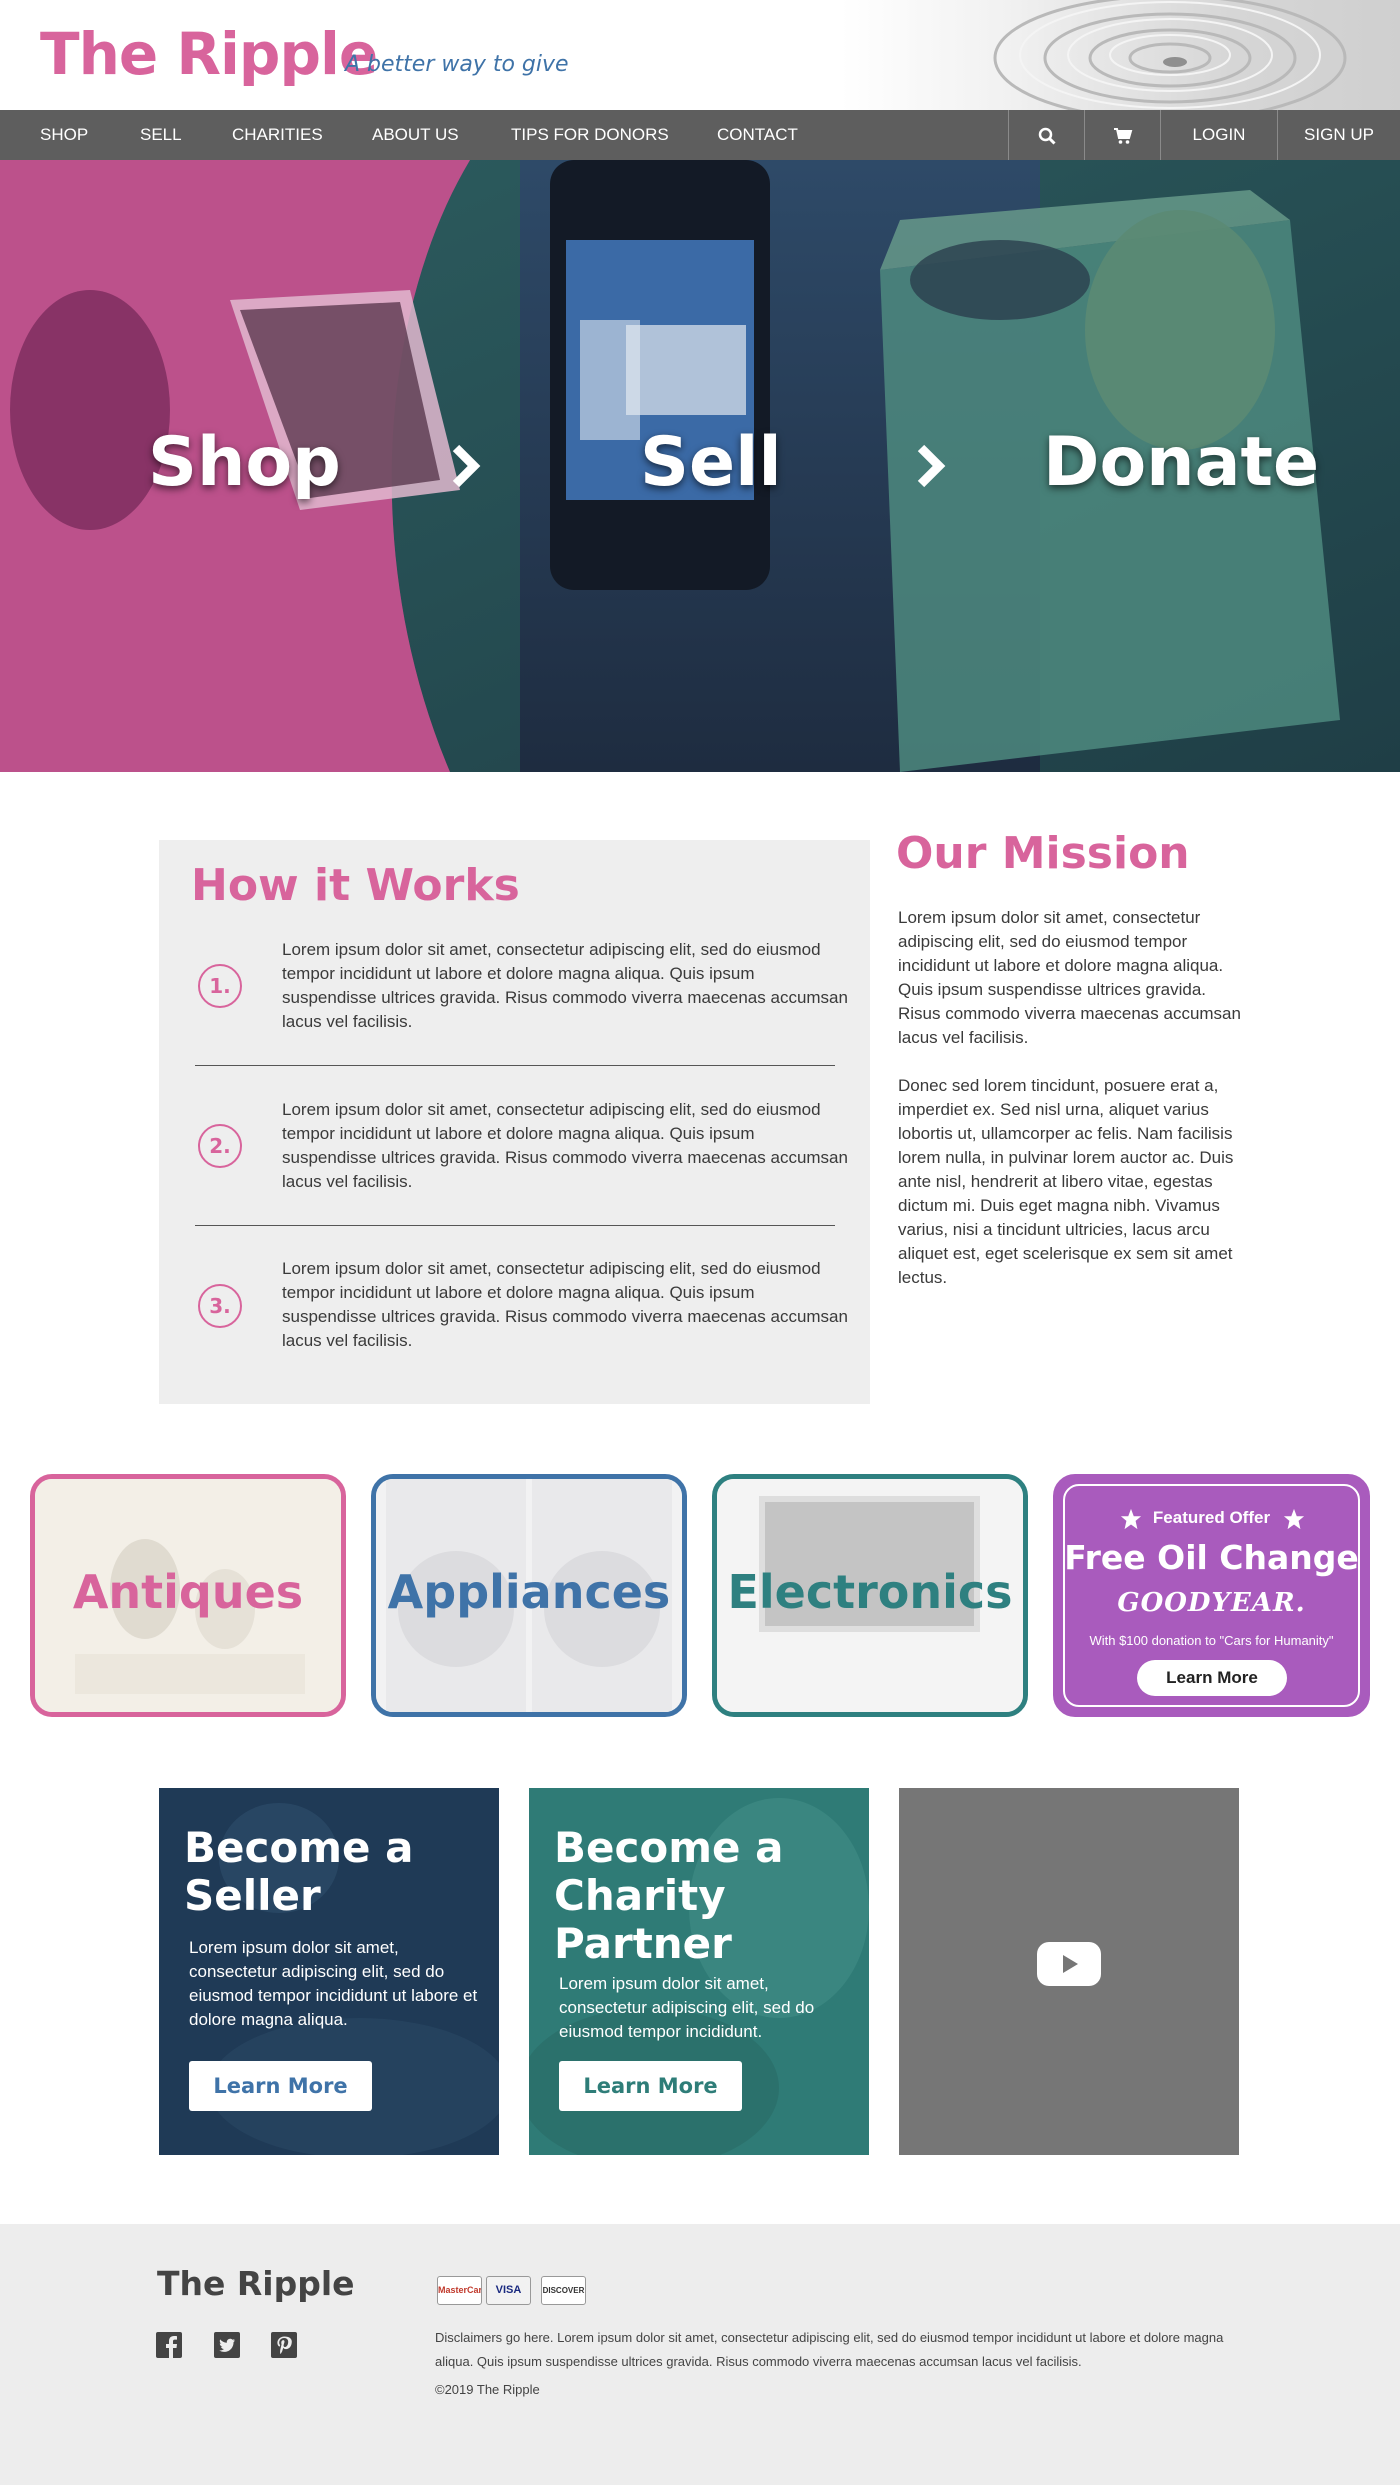 The width and height of the screenshot is (1400, 2485). I want to click on login-button: LOGIN, so click(1218, 135).